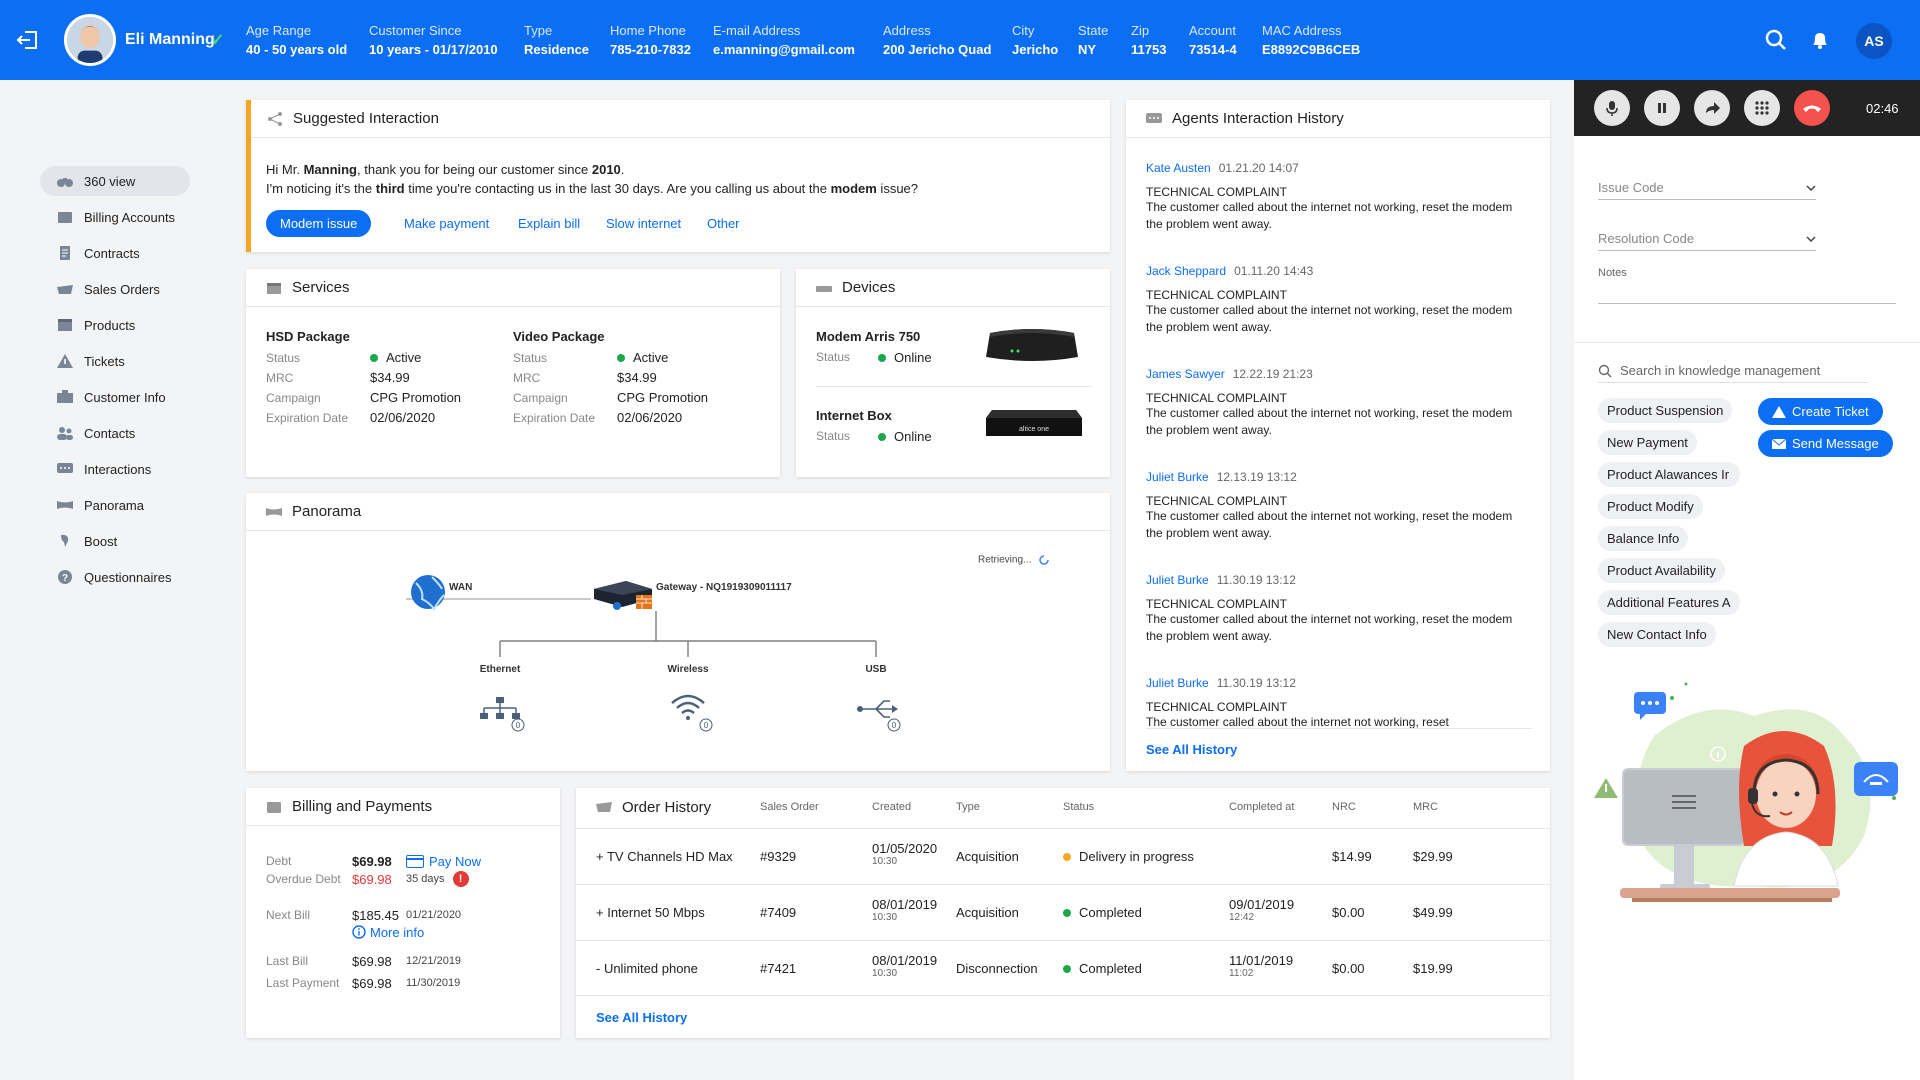 This screenshot has width=1920, height=1080. What do you see at coordinates (1707, 188) in the screenshot?
I see `issue-code-select: Issue Code` at bounding box center [1707, 188].